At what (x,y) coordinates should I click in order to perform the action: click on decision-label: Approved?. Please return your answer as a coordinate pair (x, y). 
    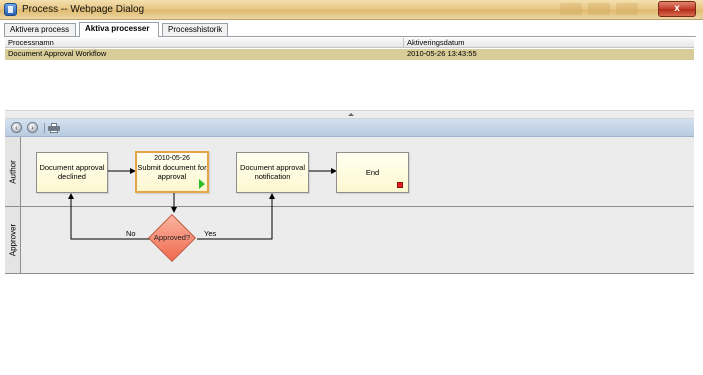
    Looking at the image, I should click on (172, 237).